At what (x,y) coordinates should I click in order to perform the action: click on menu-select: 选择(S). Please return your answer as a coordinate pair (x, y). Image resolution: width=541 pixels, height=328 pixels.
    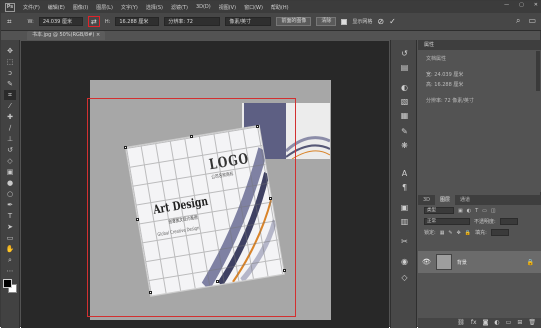
    Looking at the image, I should click on (154, 7).